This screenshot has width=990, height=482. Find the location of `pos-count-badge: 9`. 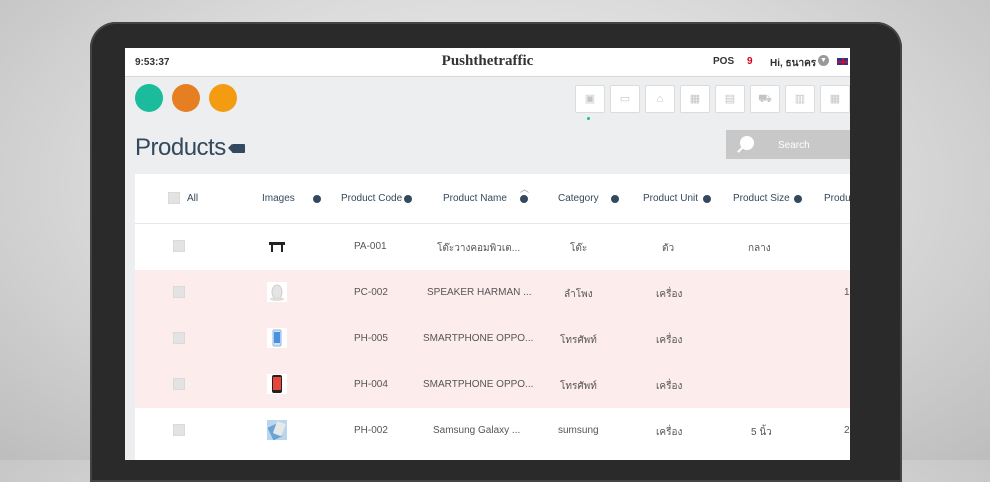

pos-count-badge: 9 is located at coordinates (750, 61).